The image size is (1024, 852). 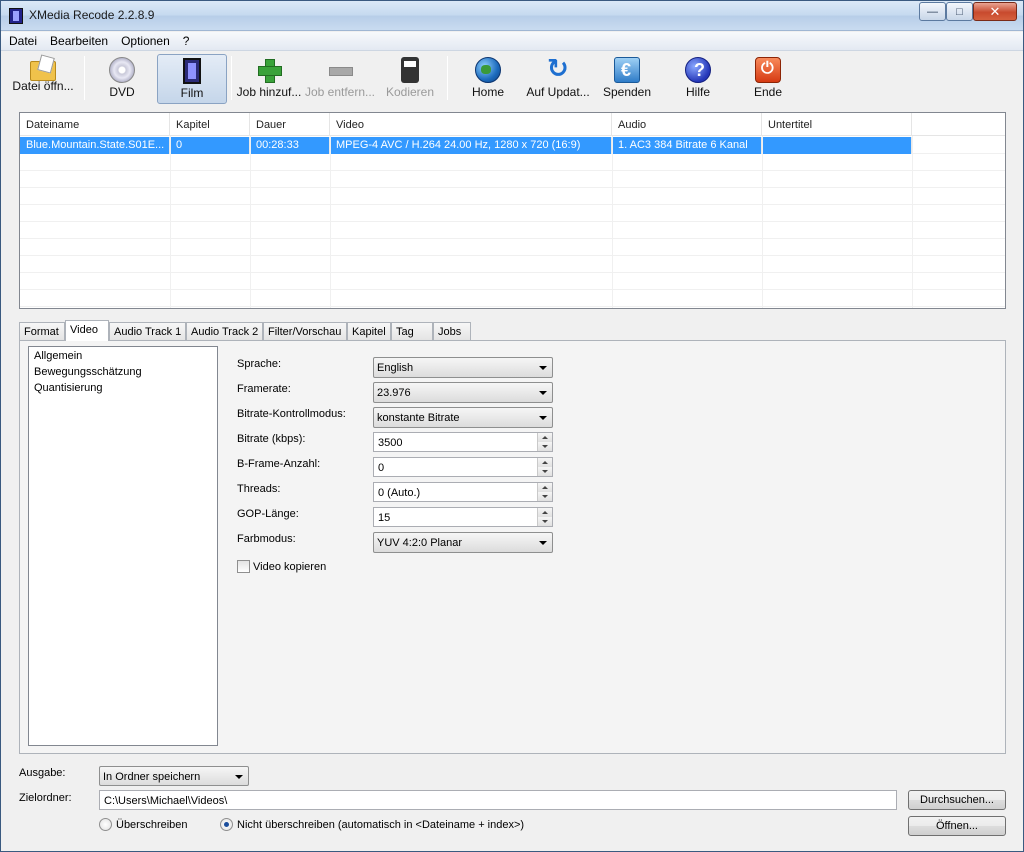 I want to click on help-icon, so click(x=698, y=70).